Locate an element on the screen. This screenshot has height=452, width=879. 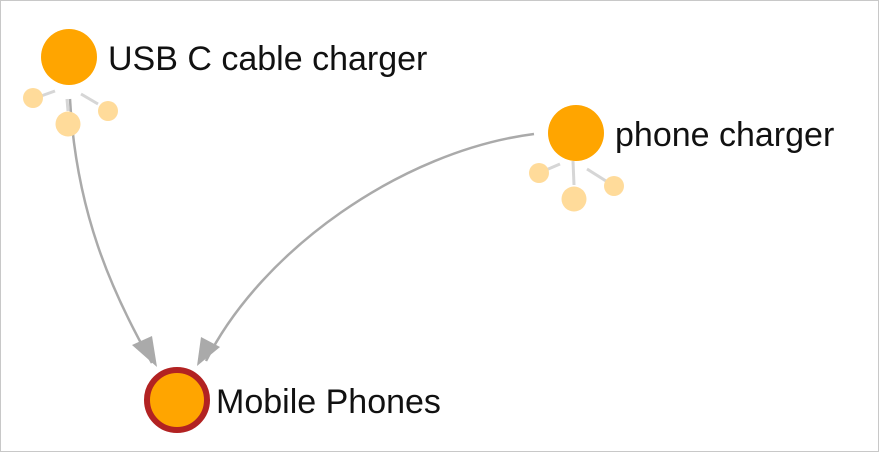
edge-usb-c-cable-charger-to-mobile-phones is located at coordinates (111, 231).